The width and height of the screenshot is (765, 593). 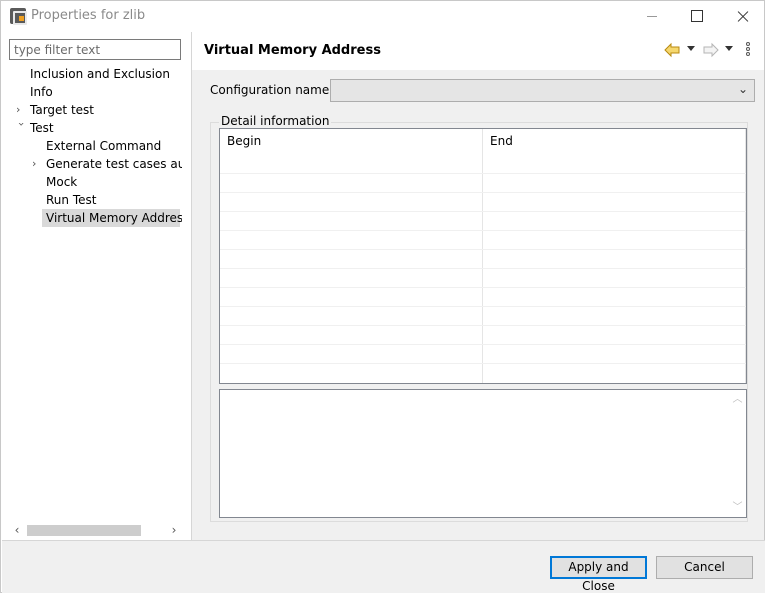 I want to click on tree-item-inclusion-exclusion: Inclusion and Exclusion, so click(x=100, y=74).